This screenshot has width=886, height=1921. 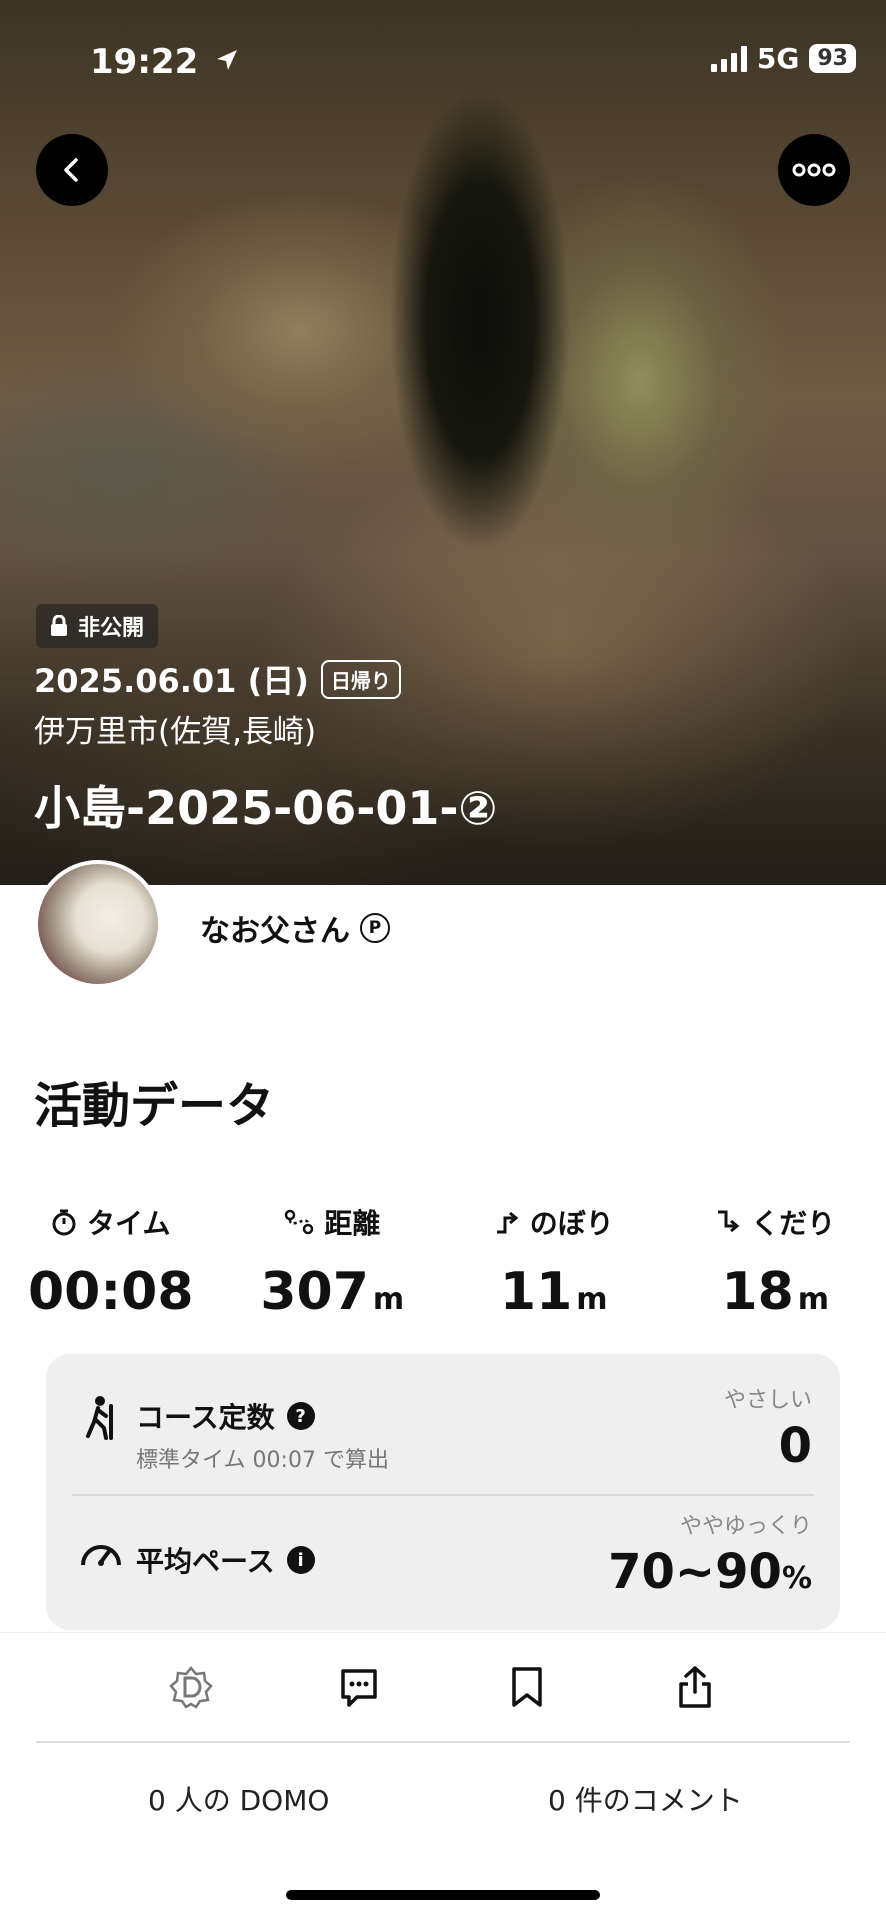 I want to click on pace-rating: ややゆっくり, so click(x=746, y=1524).